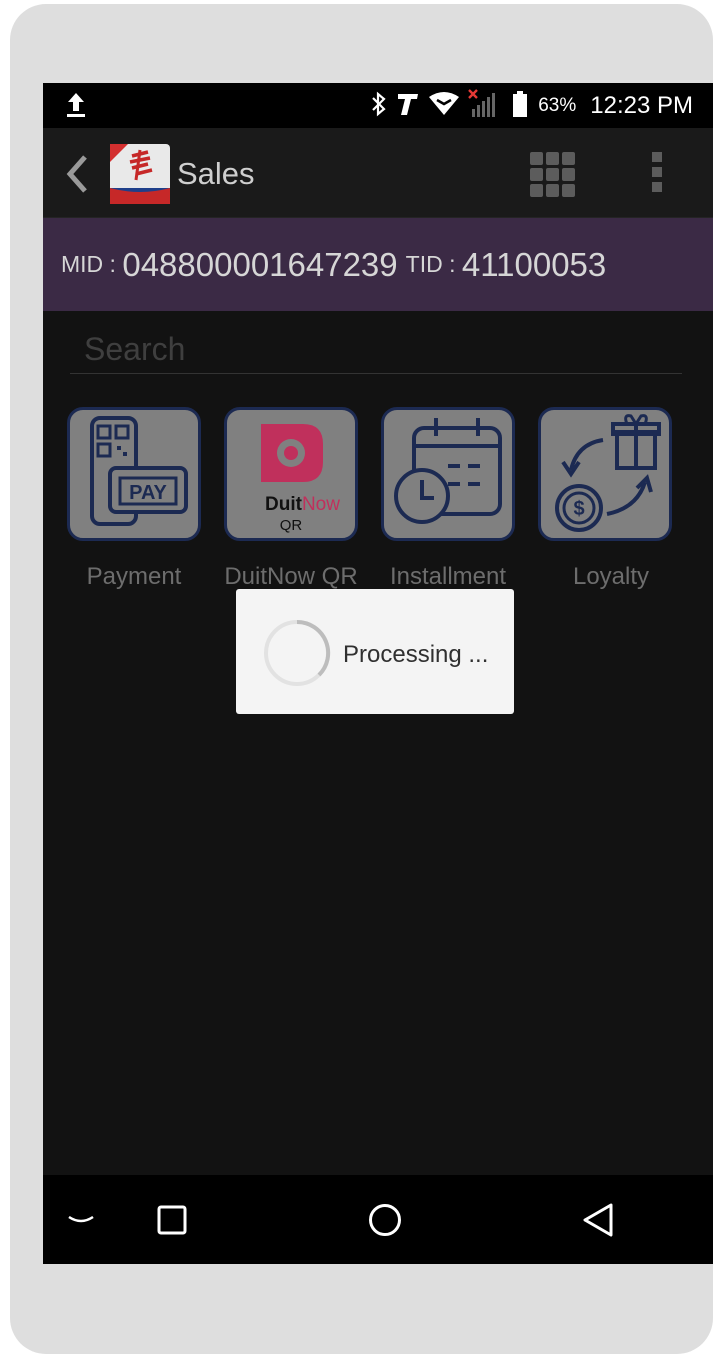 This screenshot has width=713, height=1354. I want to click on app-bar: Sales, so click(378, 173).